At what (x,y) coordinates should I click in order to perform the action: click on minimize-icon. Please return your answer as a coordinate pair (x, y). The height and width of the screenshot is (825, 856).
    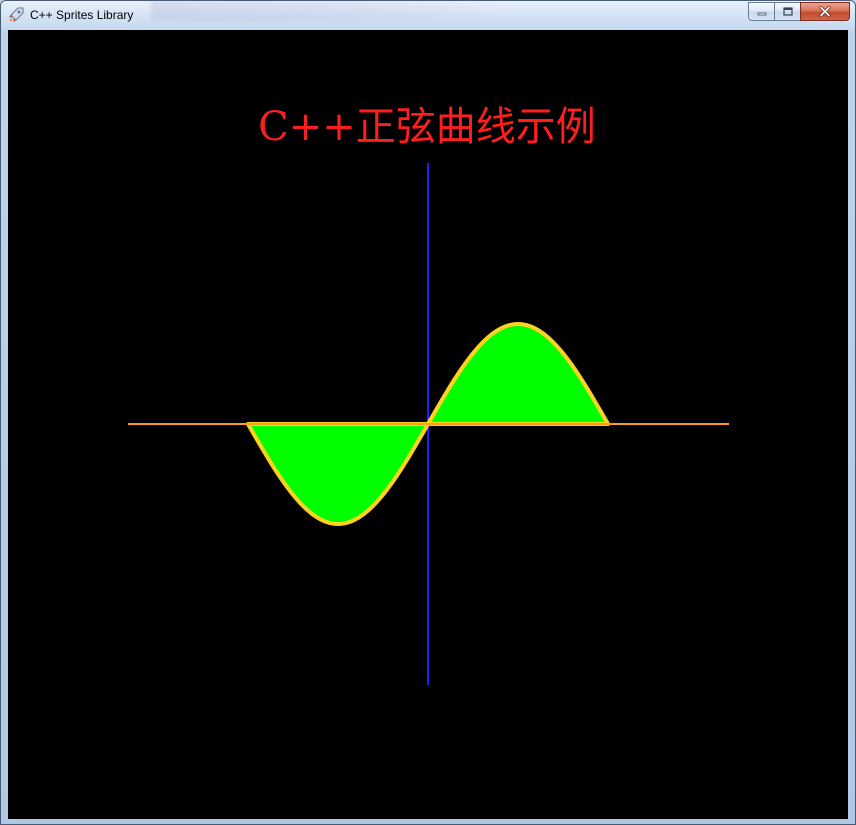
    Looking at the image, I should click on (761, 13).